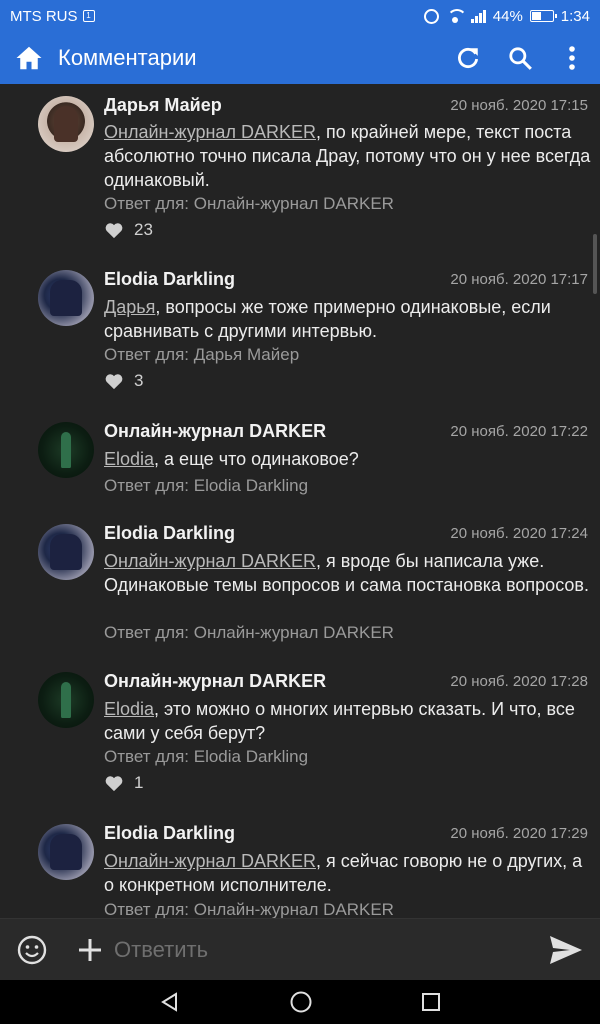 This screenshot has height=1024, width=600. I want to click on wifi-icon, so click(456, 16).